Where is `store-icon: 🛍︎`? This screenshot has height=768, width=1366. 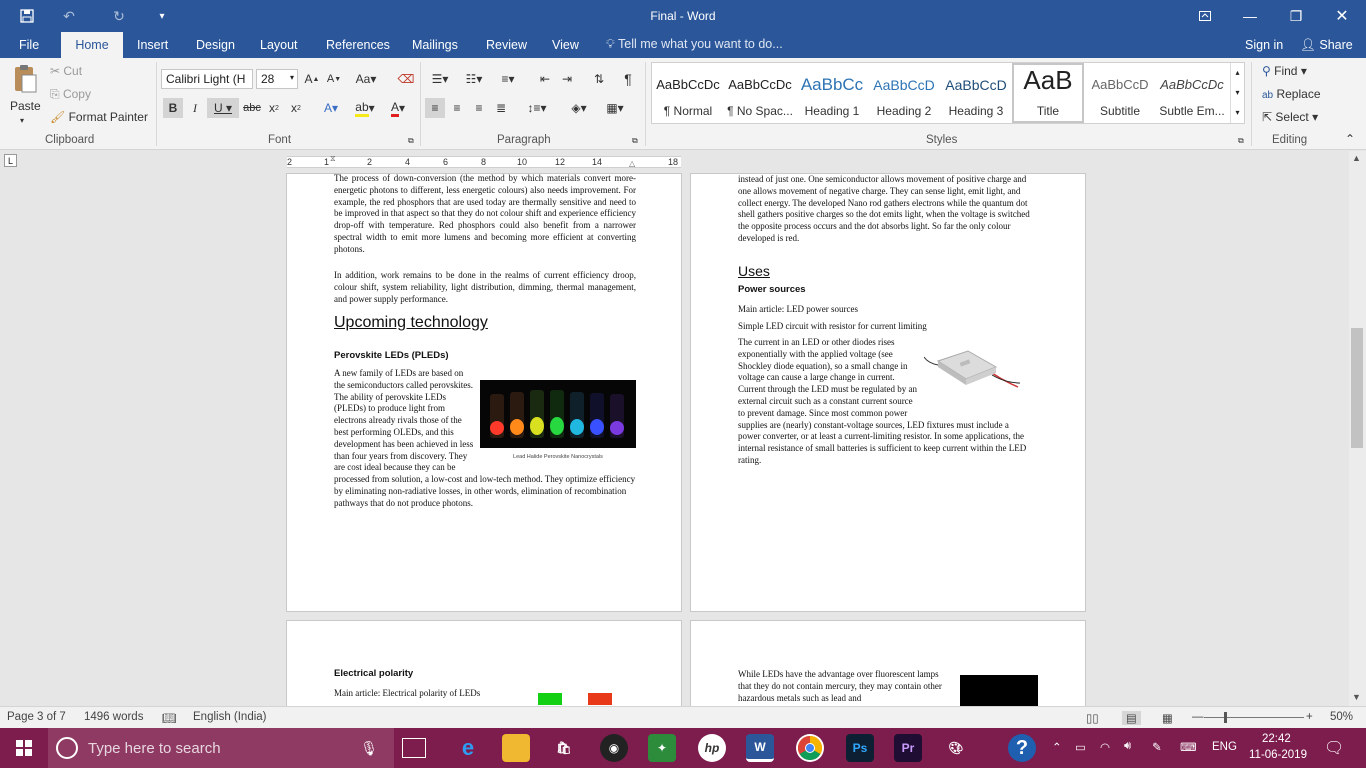 store-icon: 🛍︎ is located at coordinates (564, 748).